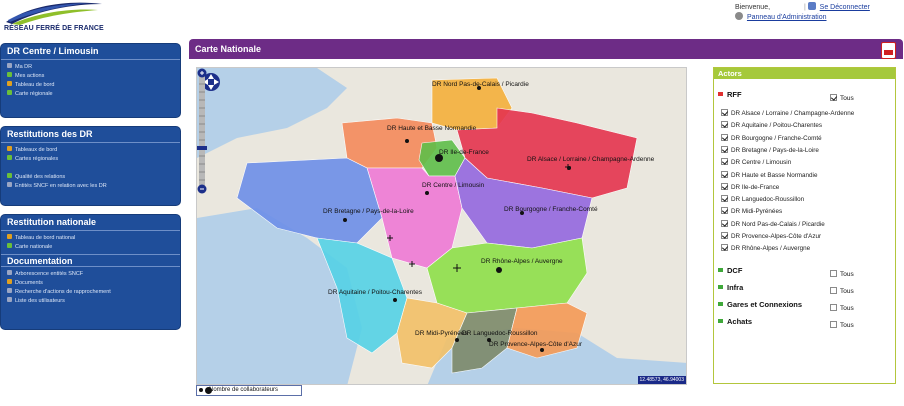 The height and width of the screenshot is (406, 904). Describe the element at coordinates (202, 148) in the screenshot. I see `zoom-handle` at that location.